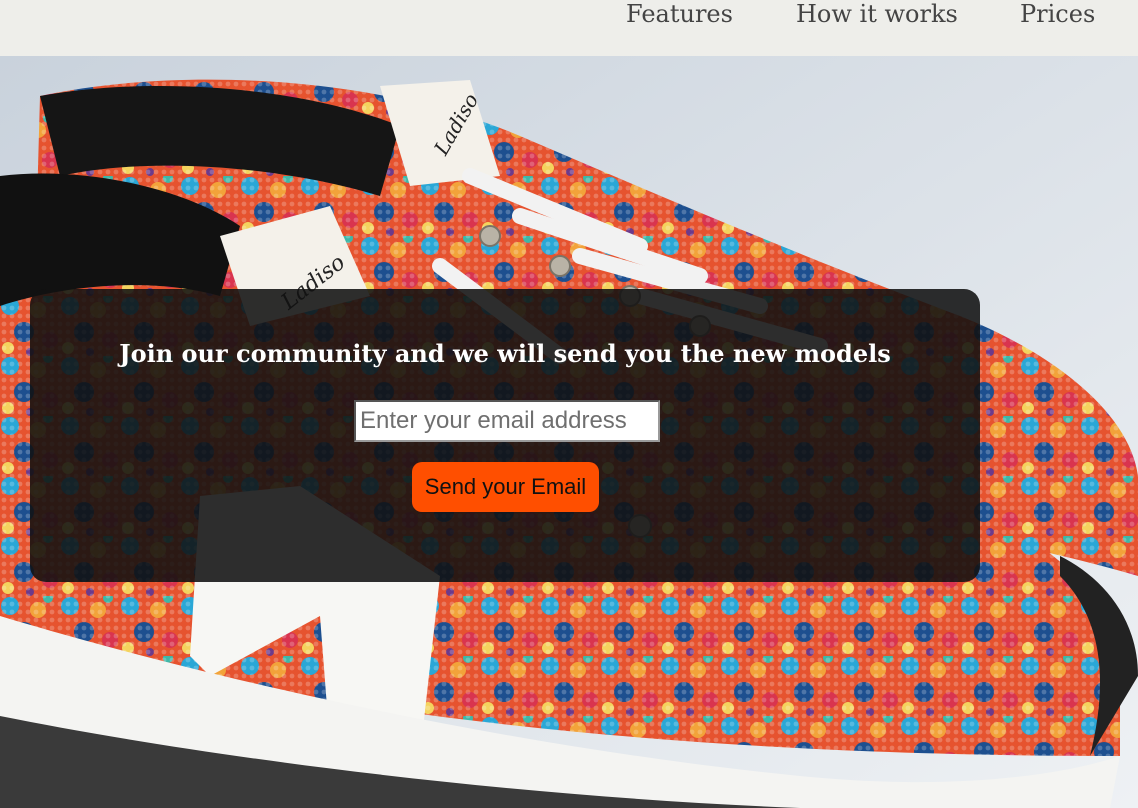 This screenshot has height=808, width=1138. I want to click on nav-link-prices: Prices, so click(1057, 14).